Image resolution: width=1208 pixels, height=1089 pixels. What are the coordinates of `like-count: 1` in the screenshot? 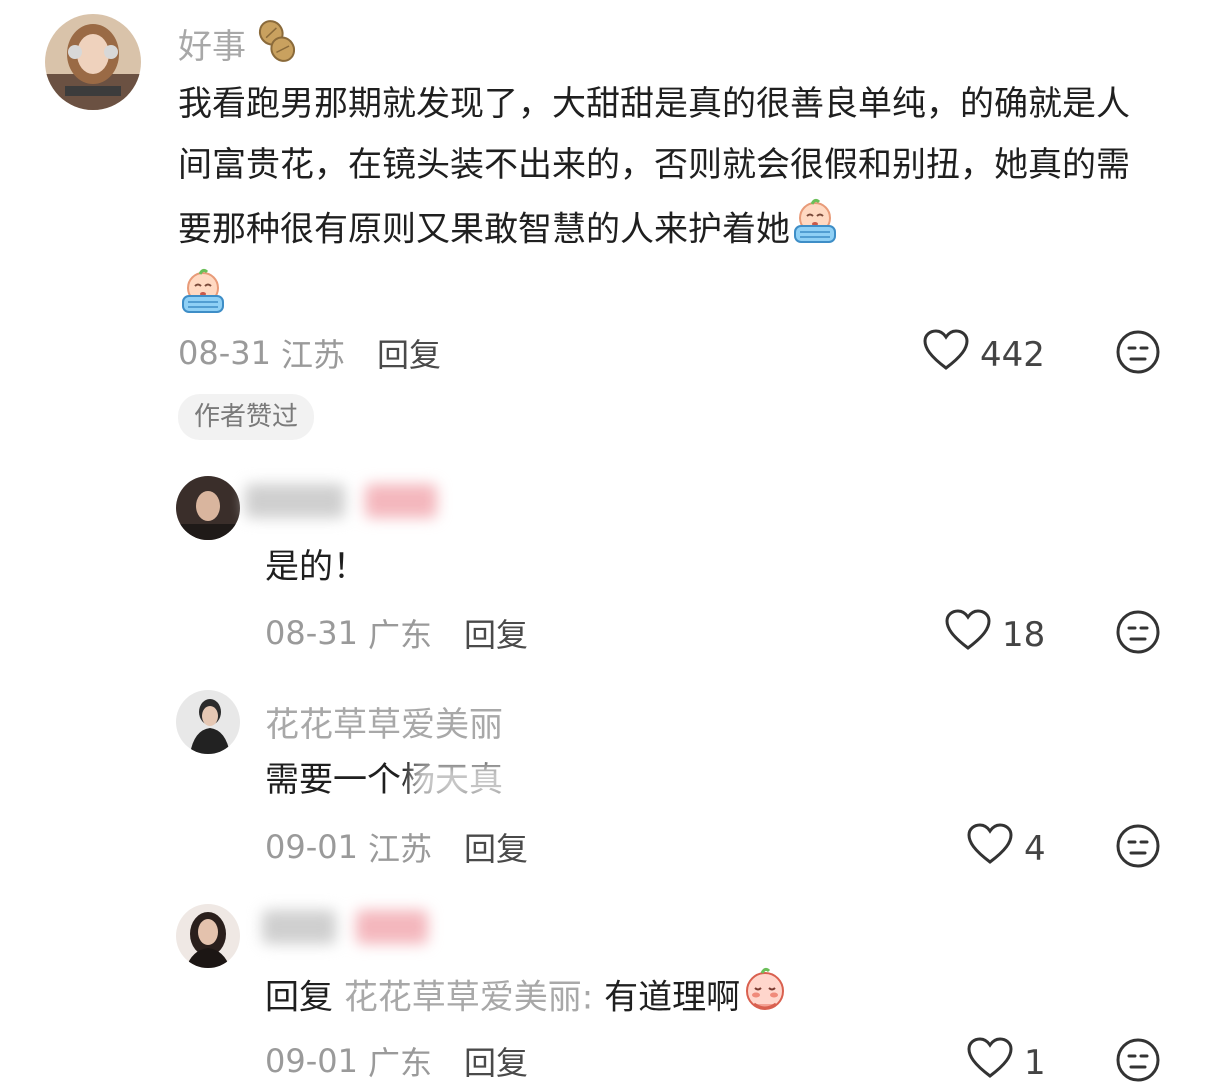 It's located at (1035, 1062).